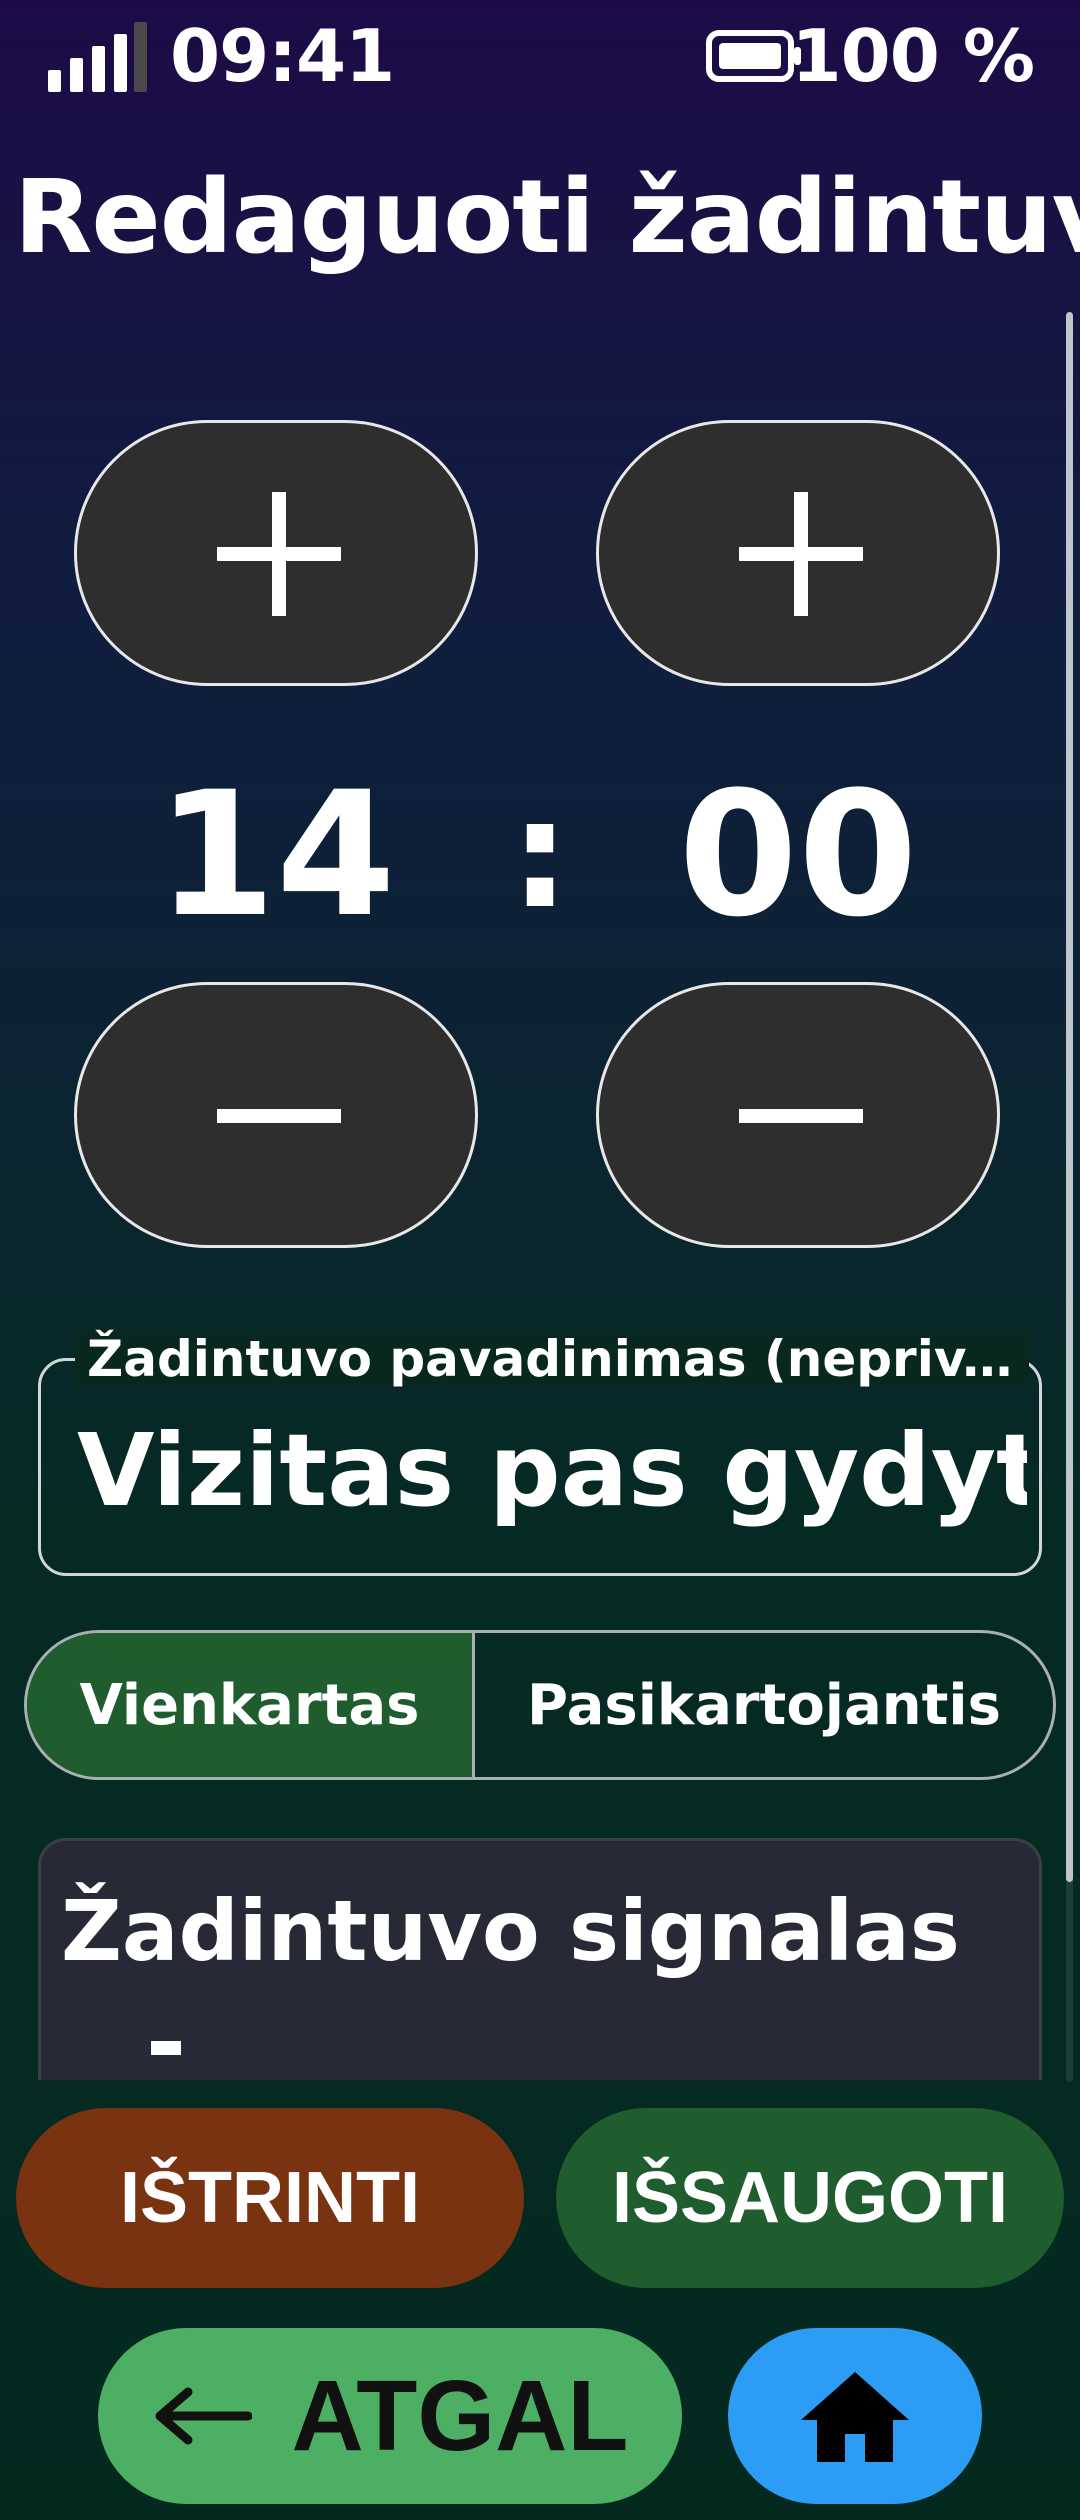 The width and height of the screenshot is (1080, 2520). I want to click on minutes-decrement-button, so click(798, 1115).